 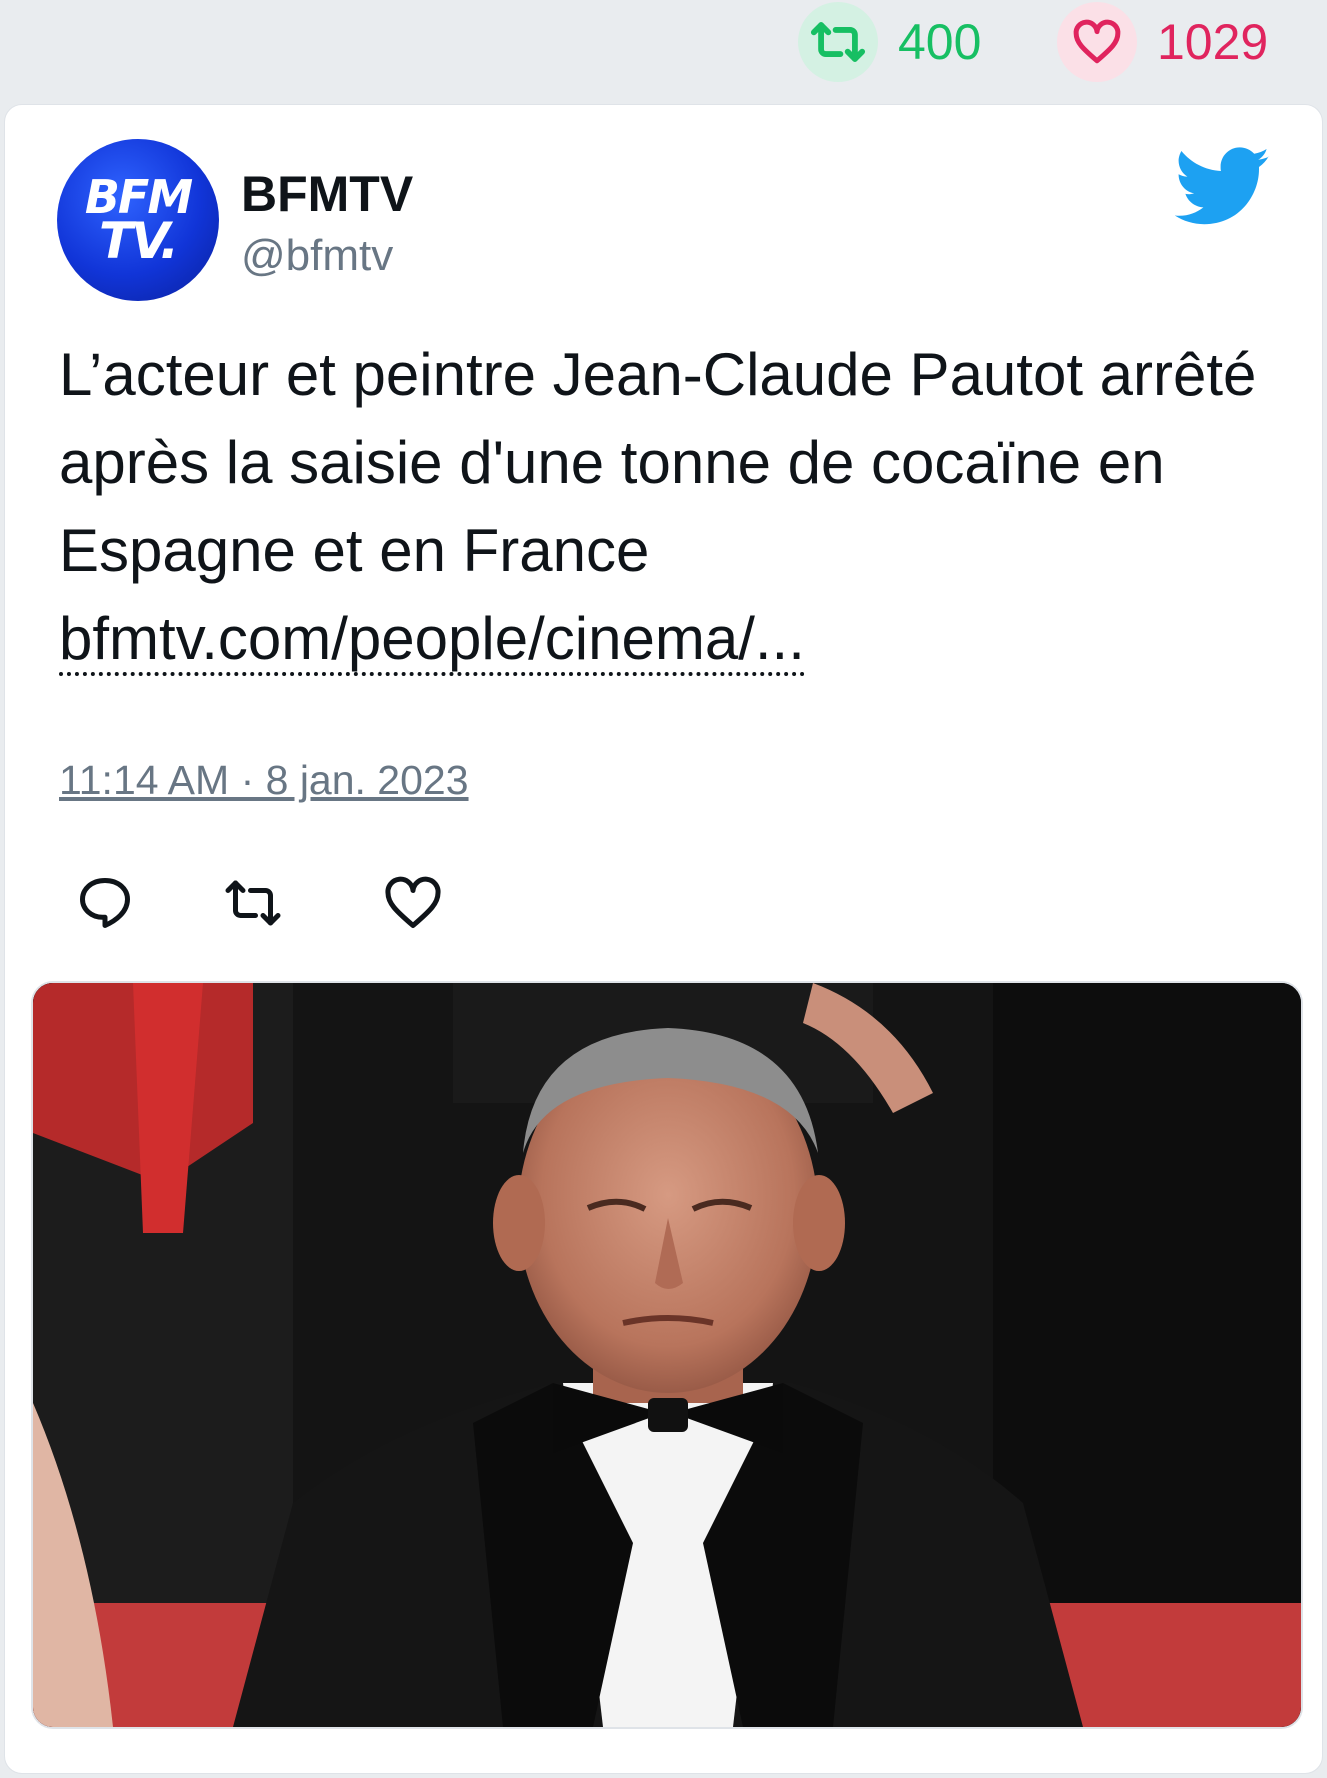 What do you see at coordinates (940, 42) in the screenshot?
I see `retweet-count: 400` at bounding box center [940, 42].